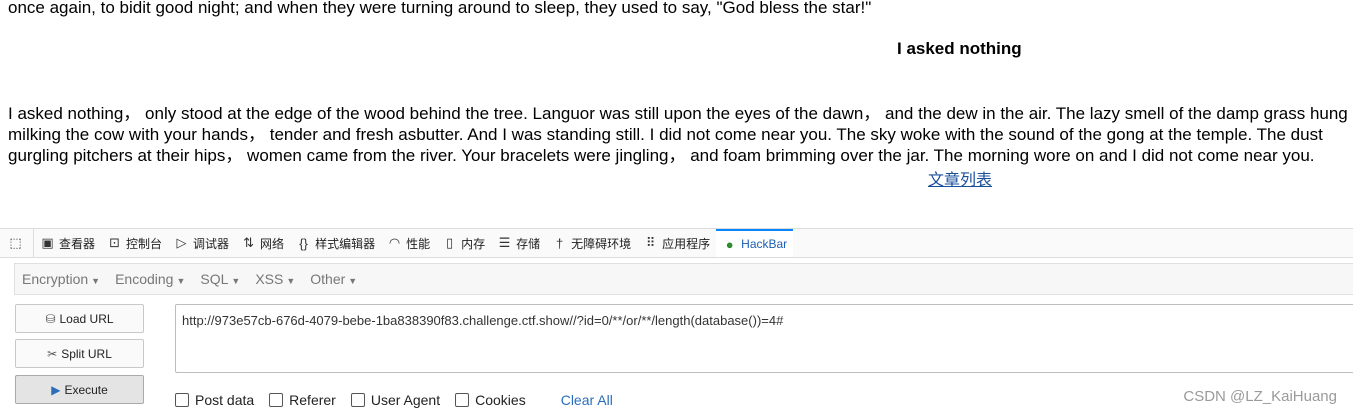 Image resolution: width=1353 pixels, height=417 pixels. I want to click on tab-network: ⇅ 网络, so click(262, 243).